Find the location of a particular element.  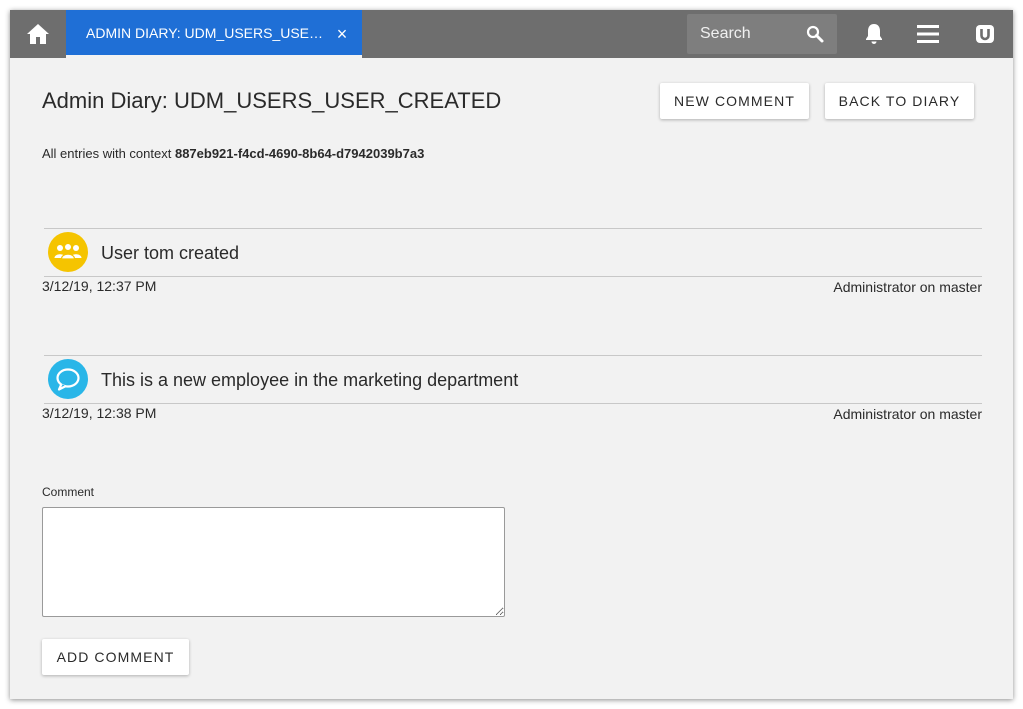

search-input: Search is located at coordinates (762, 34).